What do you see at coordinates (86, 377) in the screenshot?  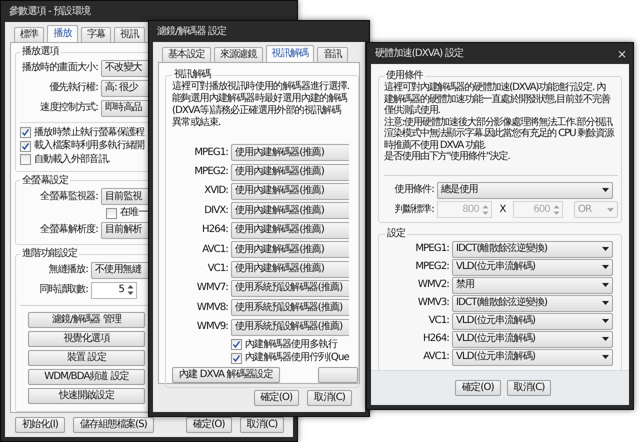 I see `settings-button: WDM/BDA頻道 設定` at bounding box center [86, 377].